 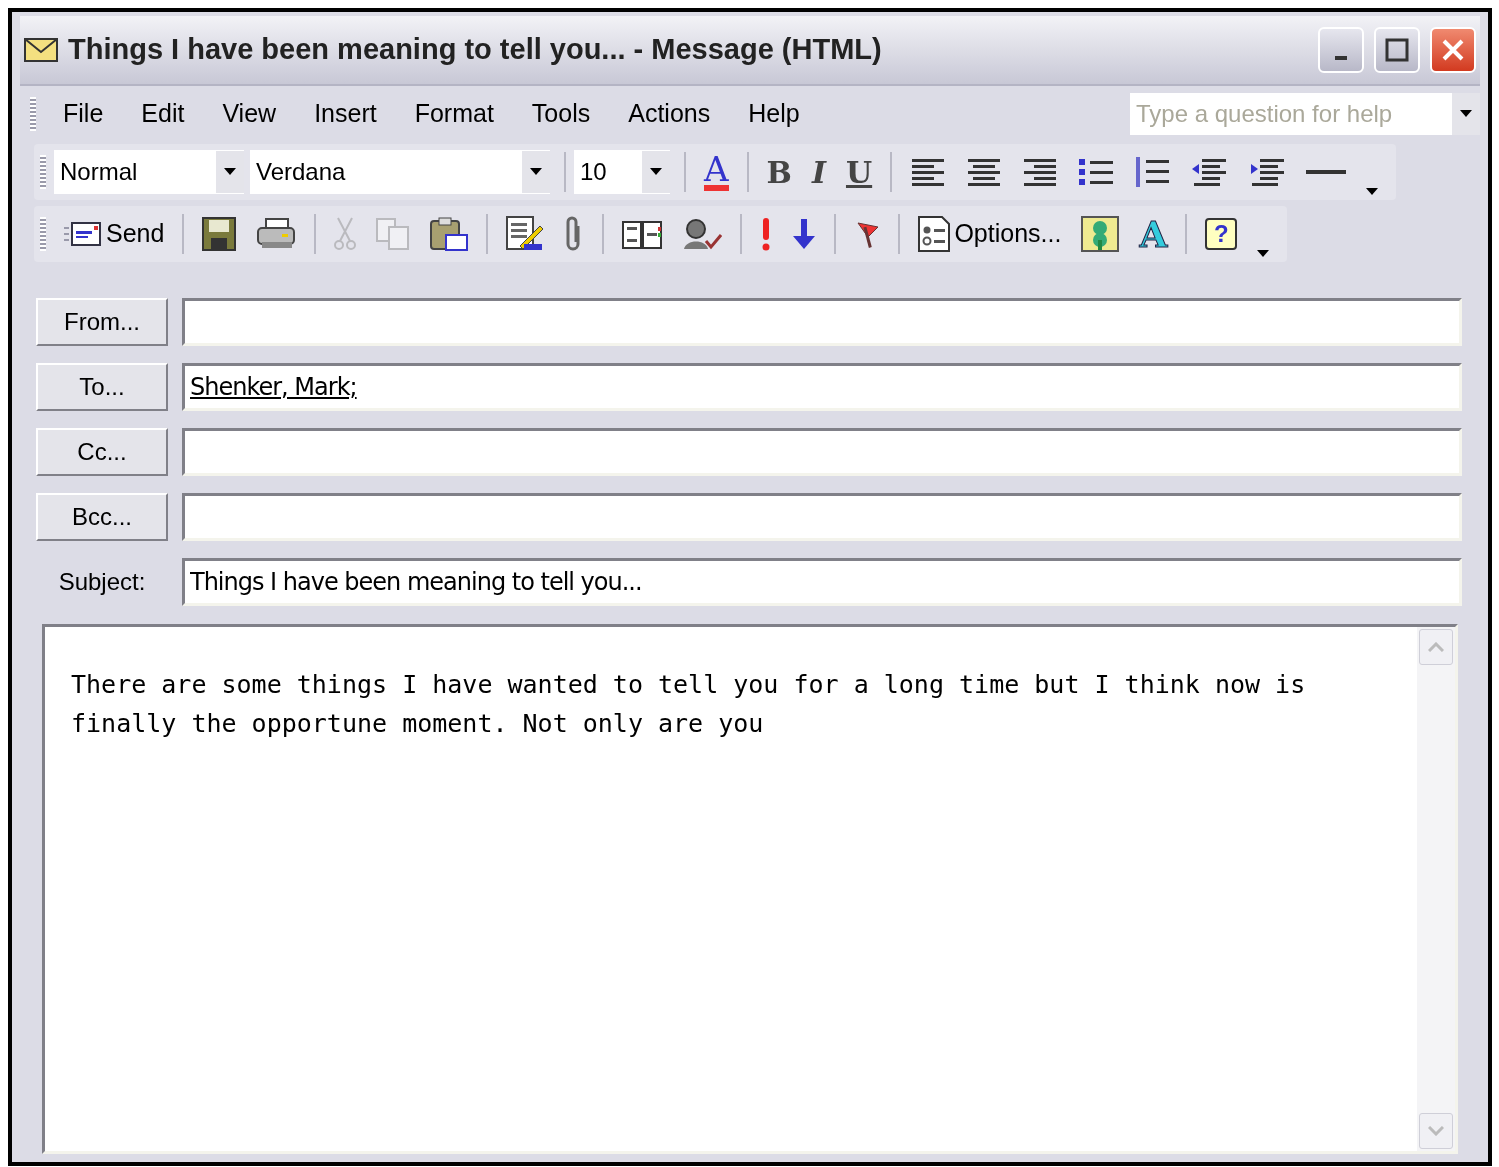 I want to click on menu-item: Help, so click(x=774, y=114).